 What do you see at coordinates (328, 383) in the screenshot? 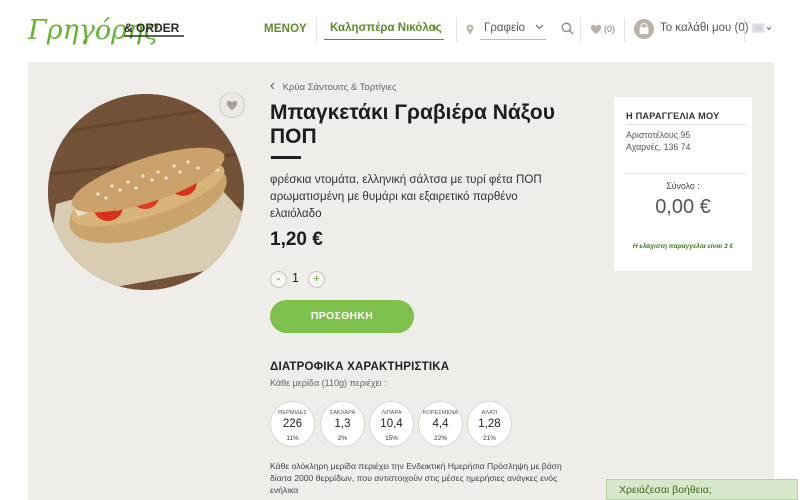
I see `nutrition-subtitle: Κάθε μερίδα (110g) περιέχει :` at bounding box center [328, 383].